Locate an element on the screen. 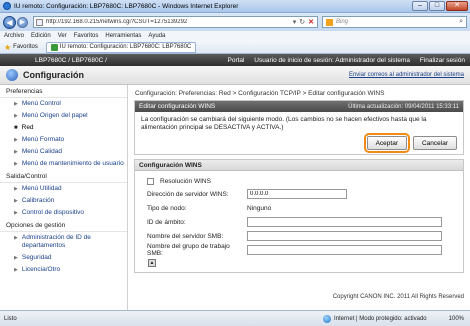  scope-id-label: ID de ámbito: is located at coordinates (166, 222).